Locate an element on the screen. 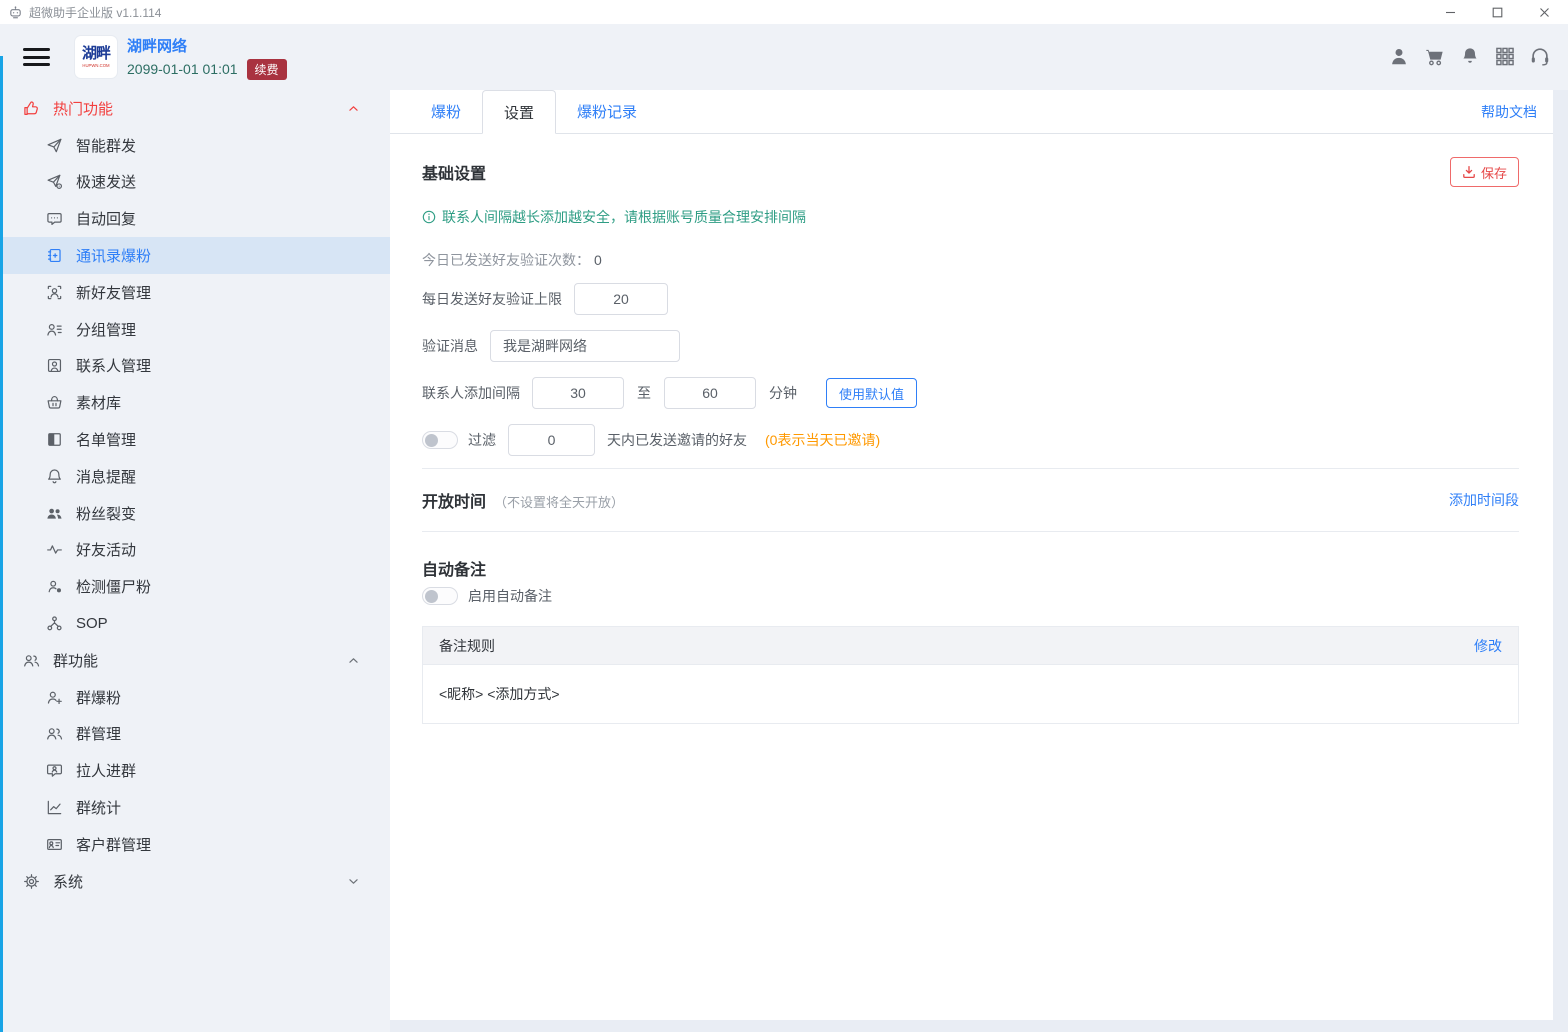 The height and width of the screenshot is (1032, 1568). user-icon is located at coordinates (1399, 57).